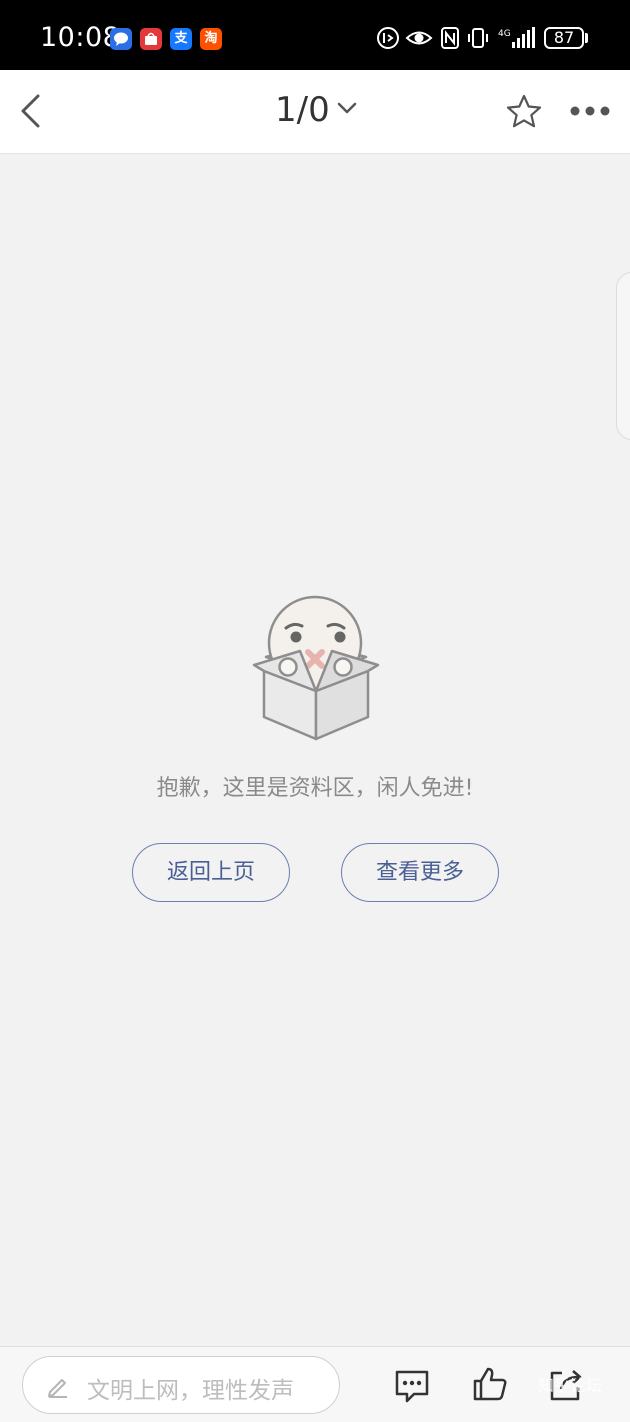 The height and width of the screenshot is (1422, 630). What do you see at coordinates (316, 668) in the screenshot?
I see `empty-box-illustration` at bounding box center [316, 668].